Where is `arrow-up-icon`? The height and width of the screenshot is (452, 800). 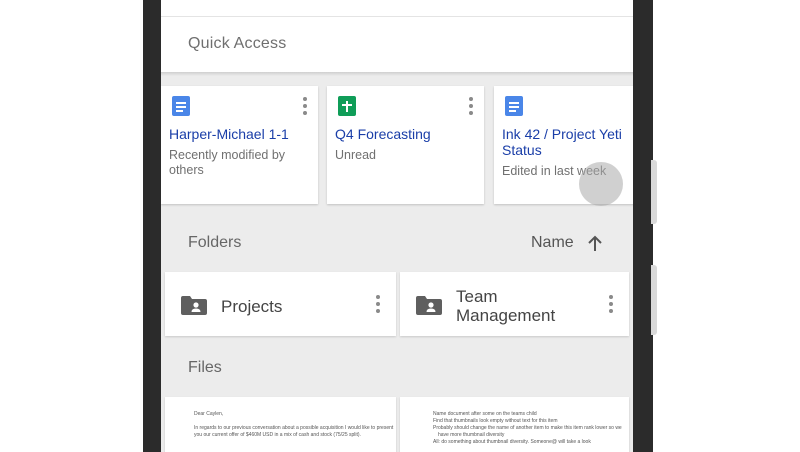
arrow-up-icon is located at coordinates (595, 244).